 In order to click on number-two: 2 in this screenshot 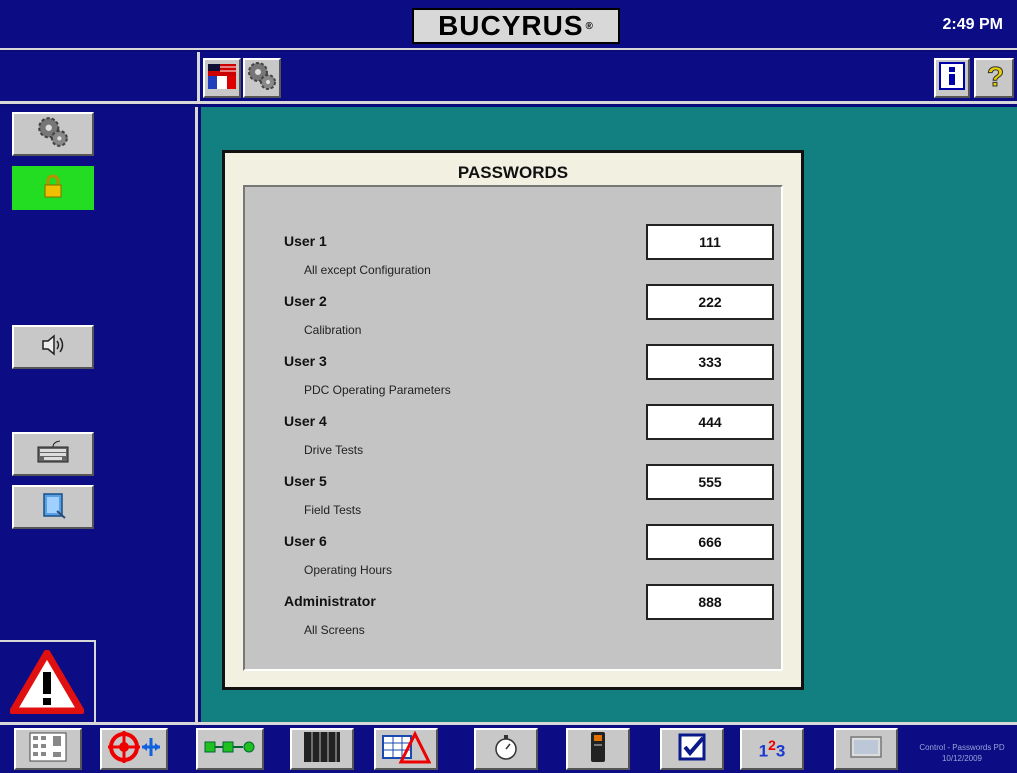, I will do `click(772, 744)`.